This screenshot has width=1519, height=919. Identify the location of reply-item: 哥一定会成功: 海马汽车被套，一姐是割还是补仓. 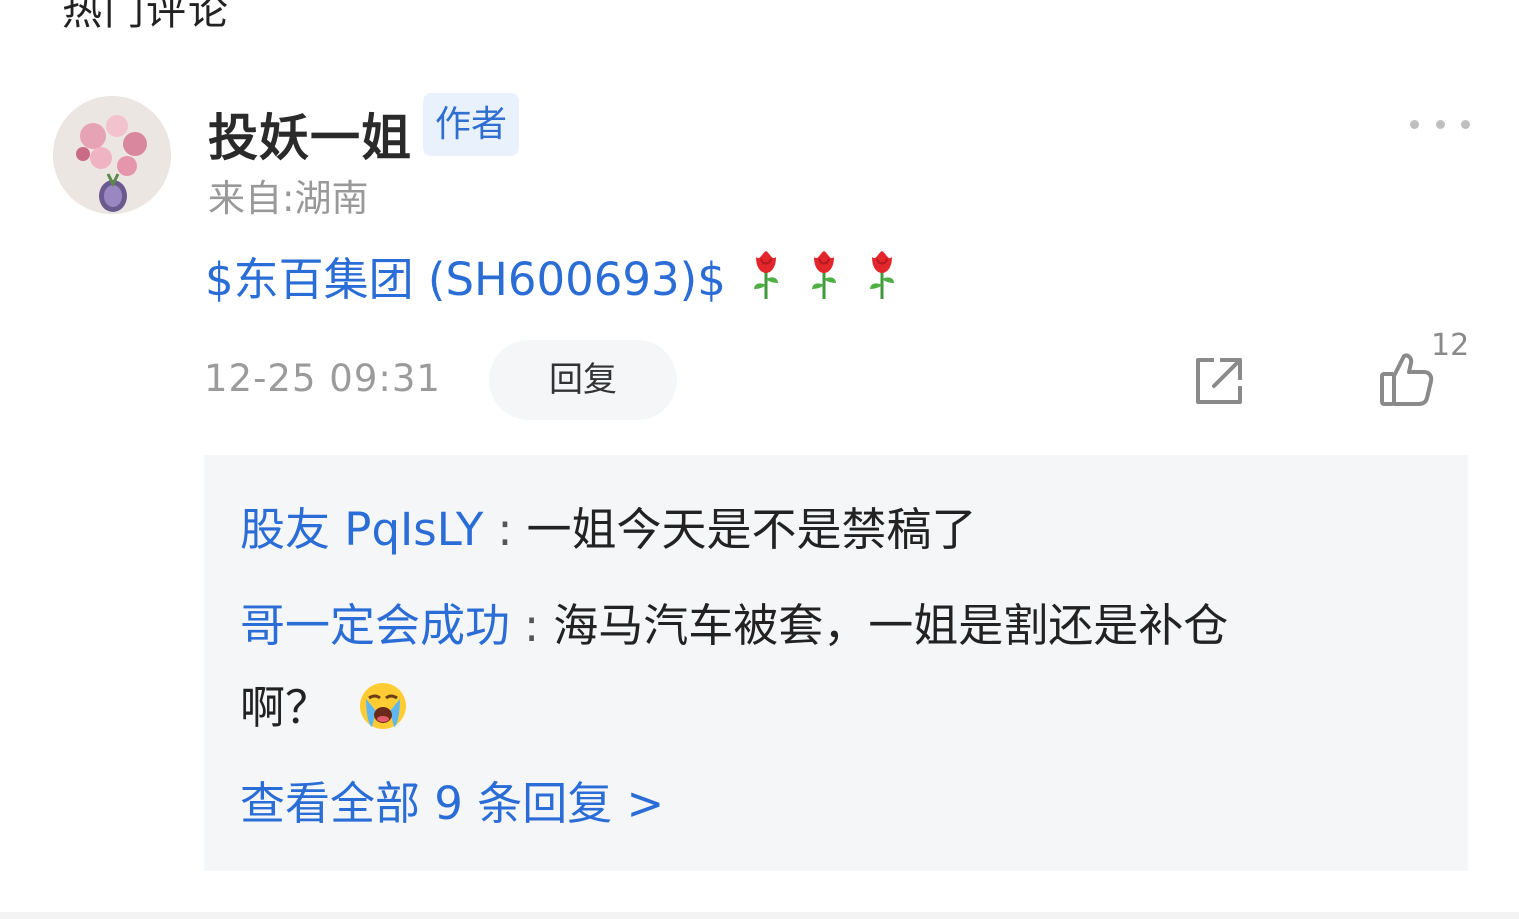
(734, 621).